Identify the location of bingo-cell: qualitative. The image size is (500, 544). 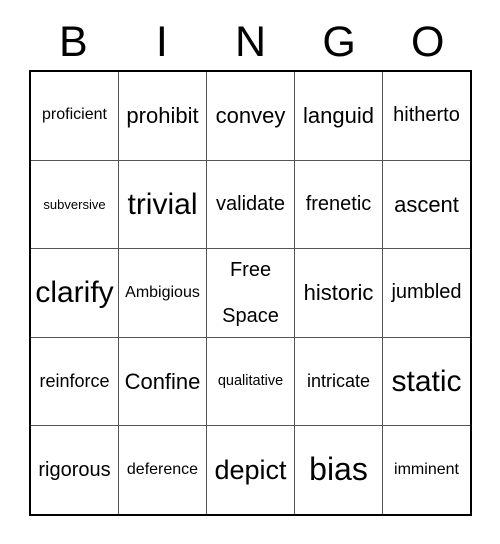
(250, 381).